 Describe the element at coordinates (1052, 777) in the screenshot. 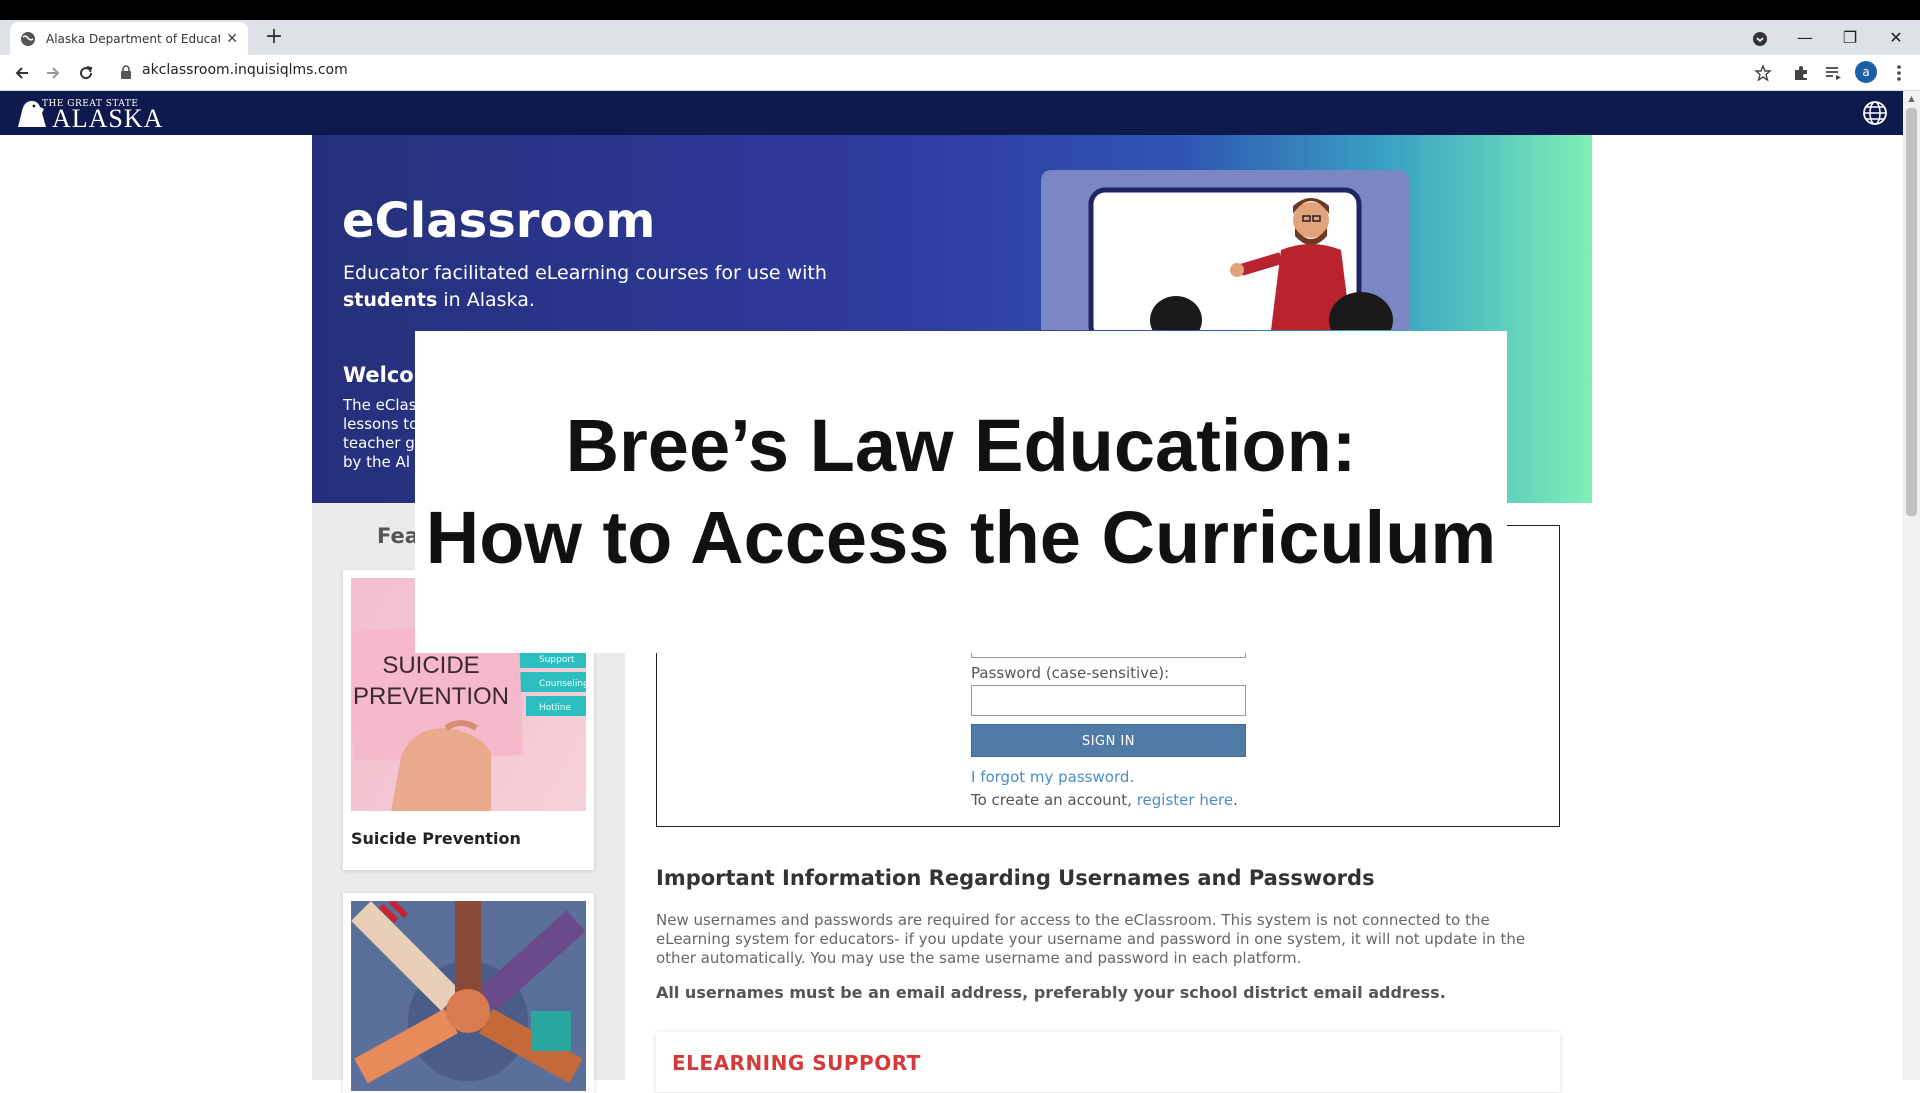

I see `forgot-password-link: I forgot my password.` at that location.